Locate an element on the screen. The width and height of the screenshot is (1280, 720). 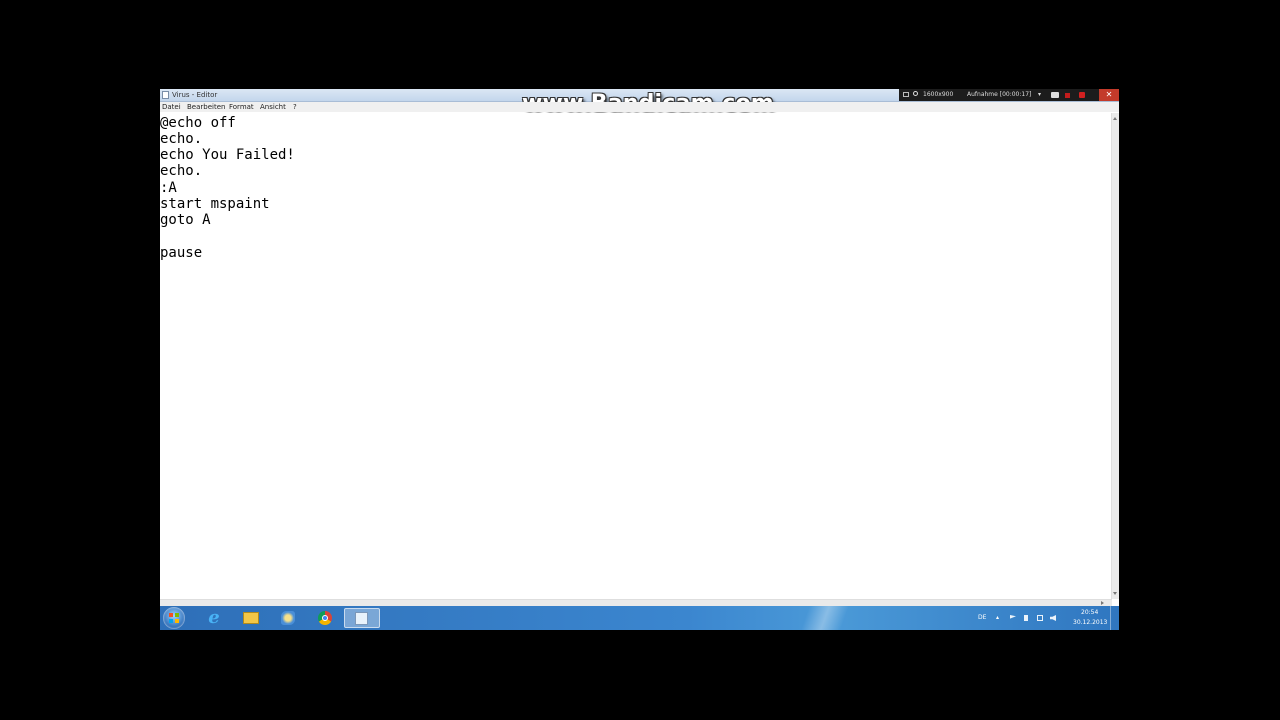
window-title: Virus - Editor is located at coordinates (195, 95).